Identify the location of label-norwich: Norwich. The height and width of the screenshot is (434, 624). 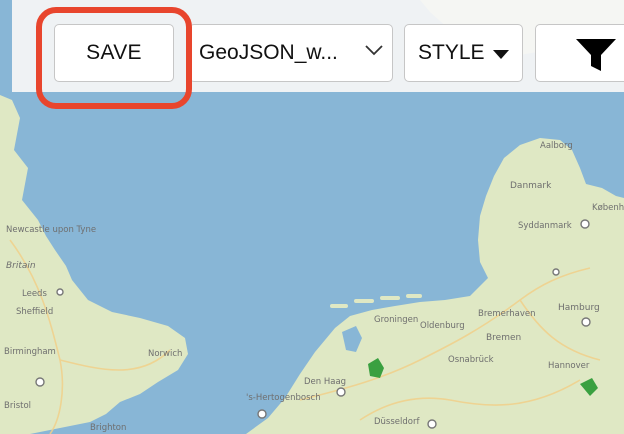
(165, 354).